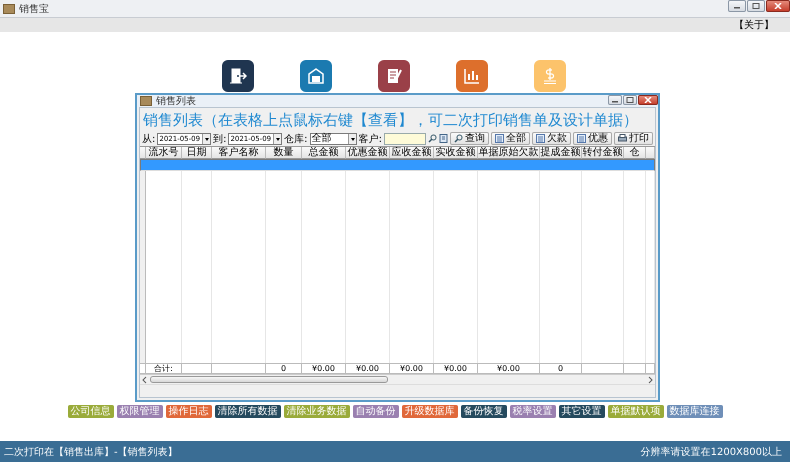 The image size is (790, 462). I want to click on warehouse-tile, so click(316, 76).